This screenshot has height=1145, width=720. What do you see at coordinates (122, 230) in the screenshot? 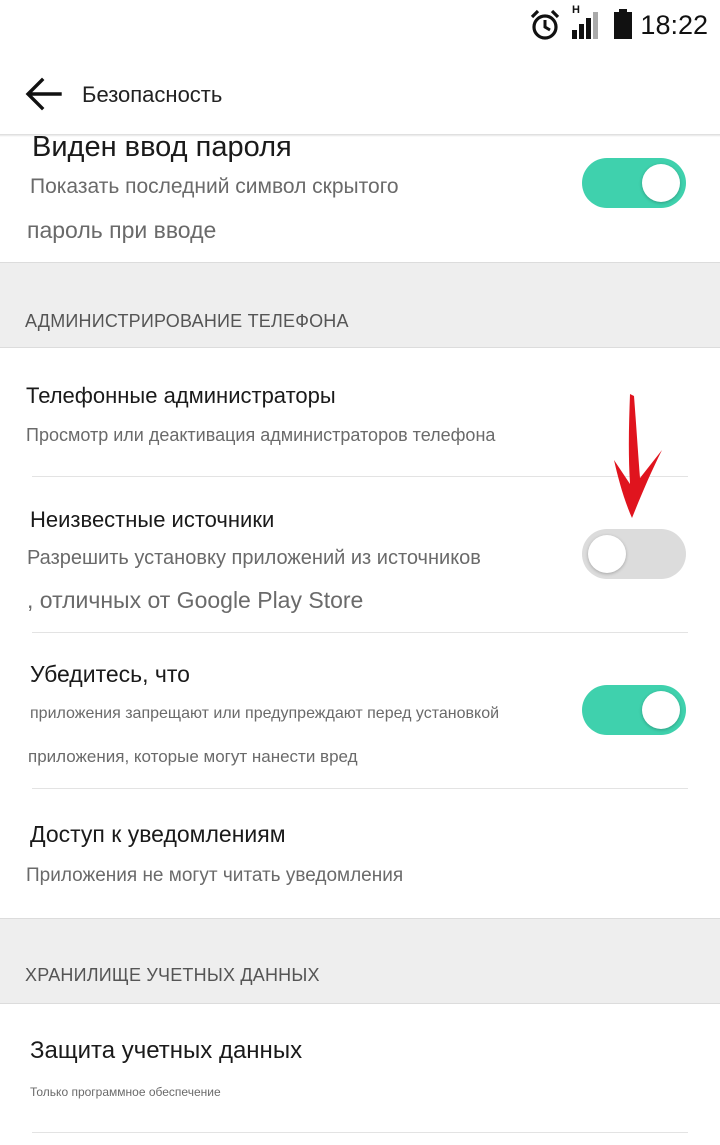
I see `setting-subtitle: пароль при вводе` at bounding box center [122, 230].